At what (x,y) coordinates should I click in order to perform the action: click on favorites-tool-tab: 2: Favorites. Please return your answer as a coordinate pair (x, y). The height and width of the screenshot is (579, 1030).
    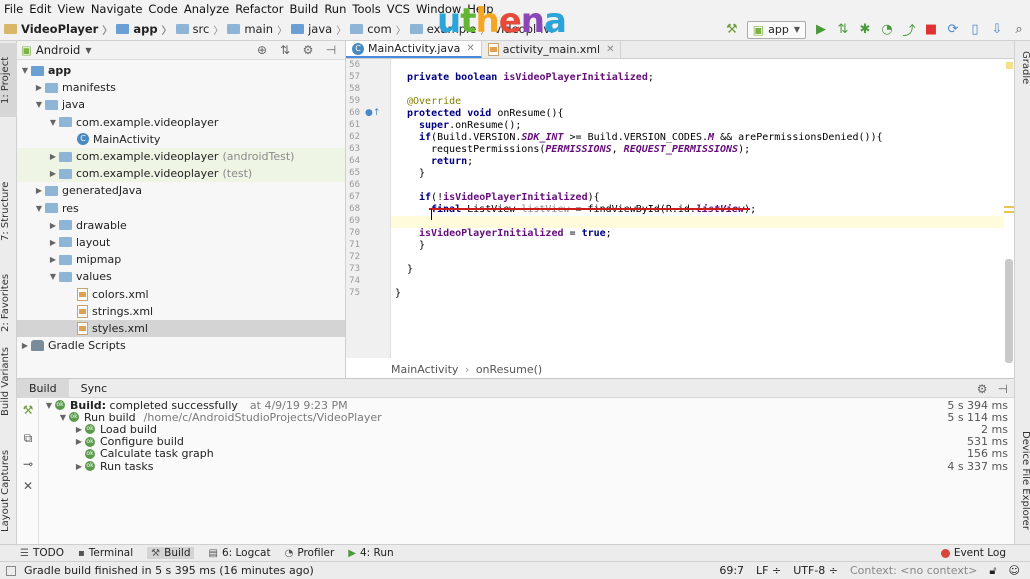
    Looking at the image, I should click on (8, 303).